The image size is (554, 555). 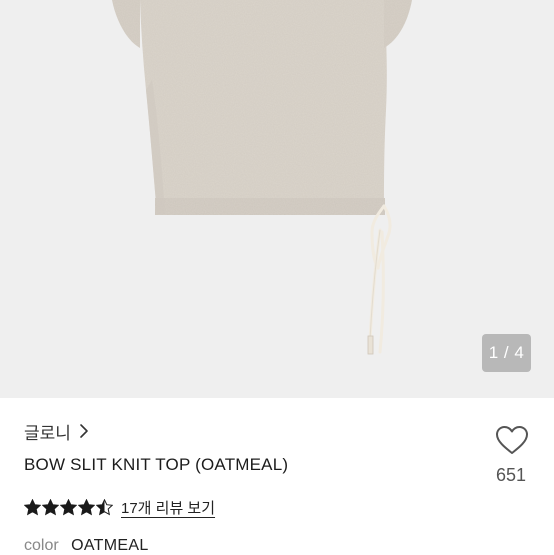 I want to click on image-counter: 1 / 4, so click(x=506, y=353).